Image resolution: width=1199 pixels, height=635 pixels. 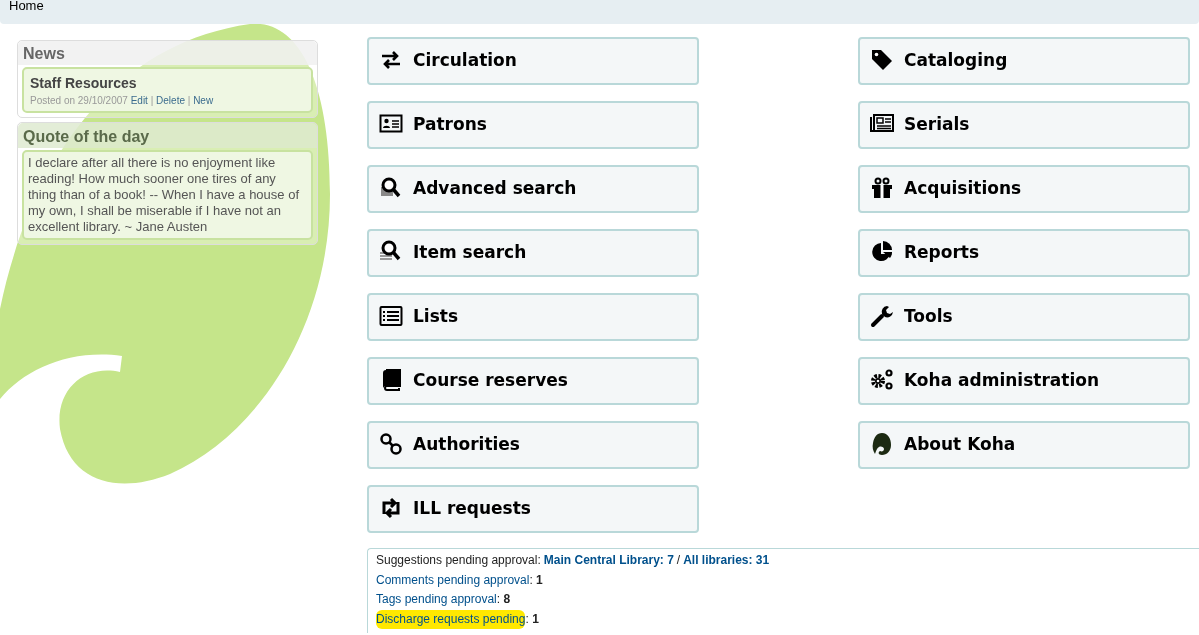 What do you see at coordinates (726, 561) in the screenshot?
I see `library-count-link: All libraries: 31` at bounding box center [726, 561].